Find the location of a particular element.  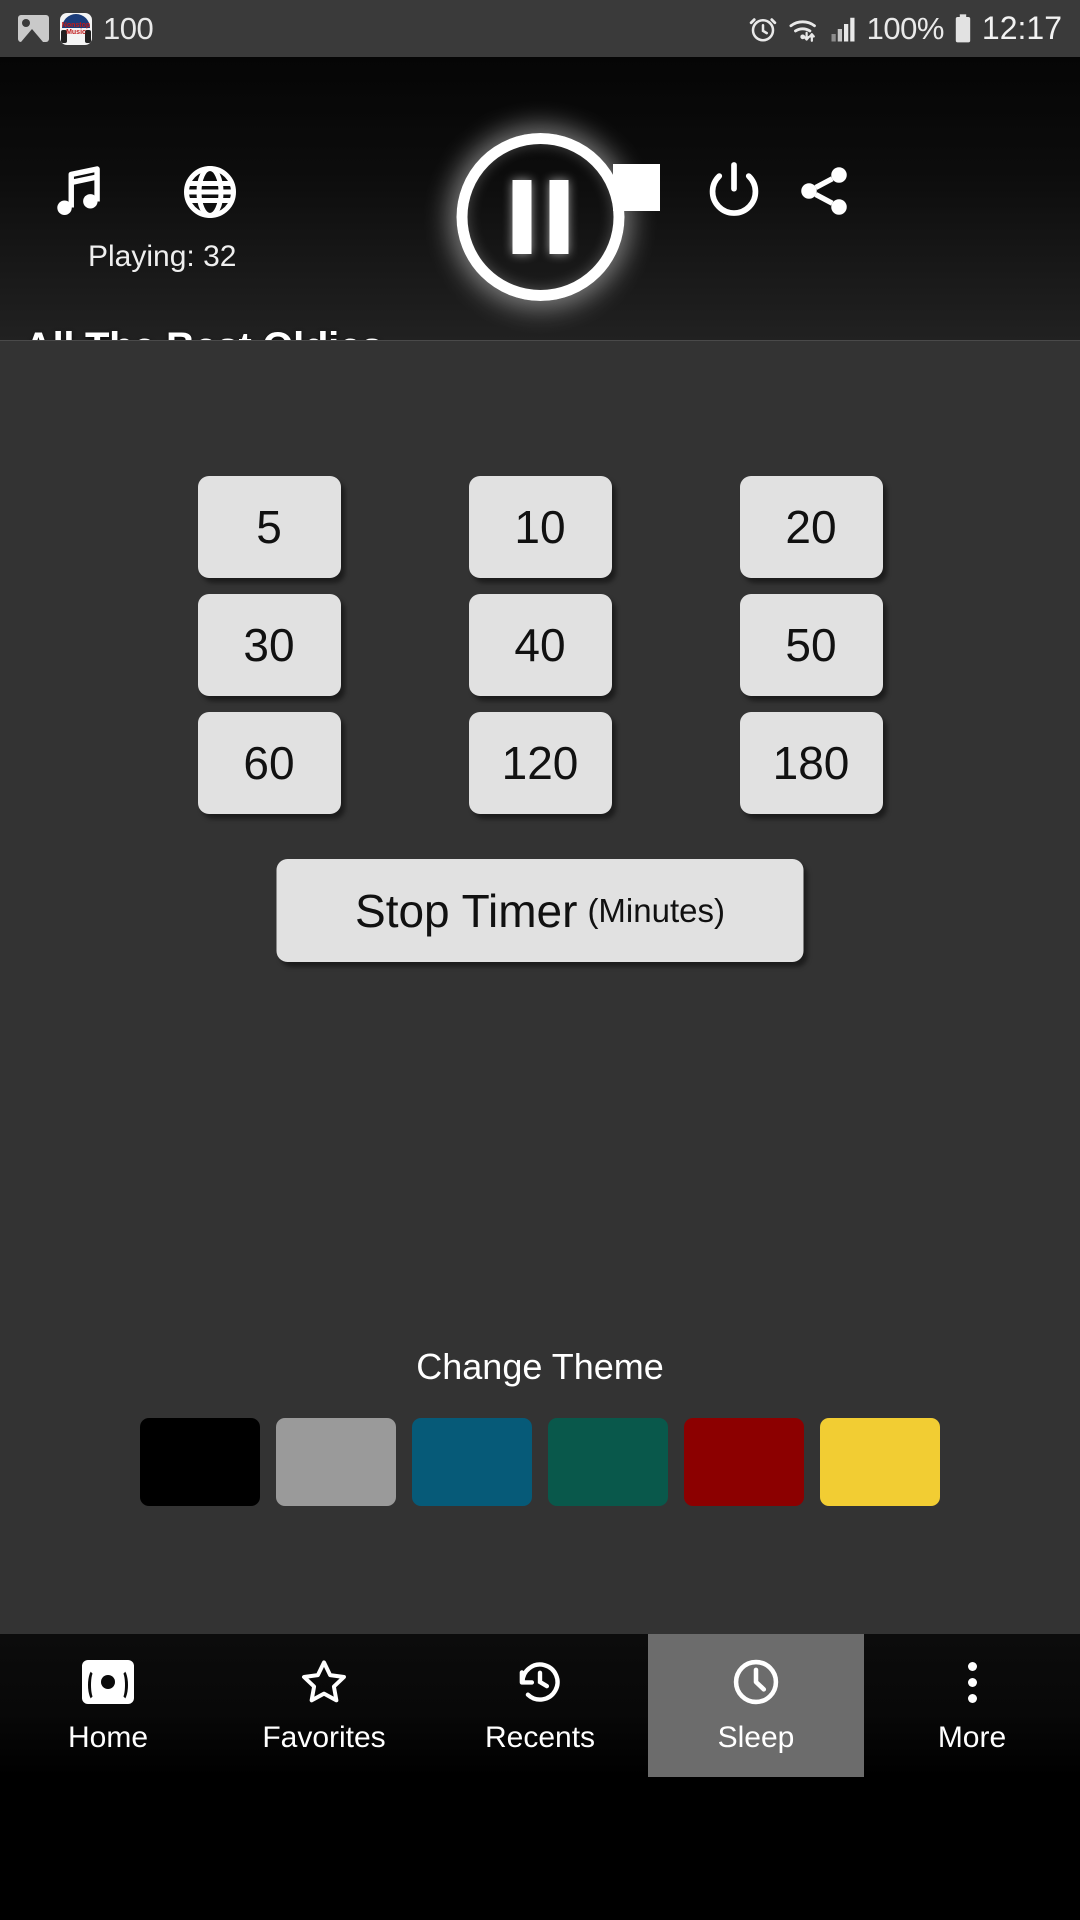

notification-count: 100 is located at coordinates (128, 28).